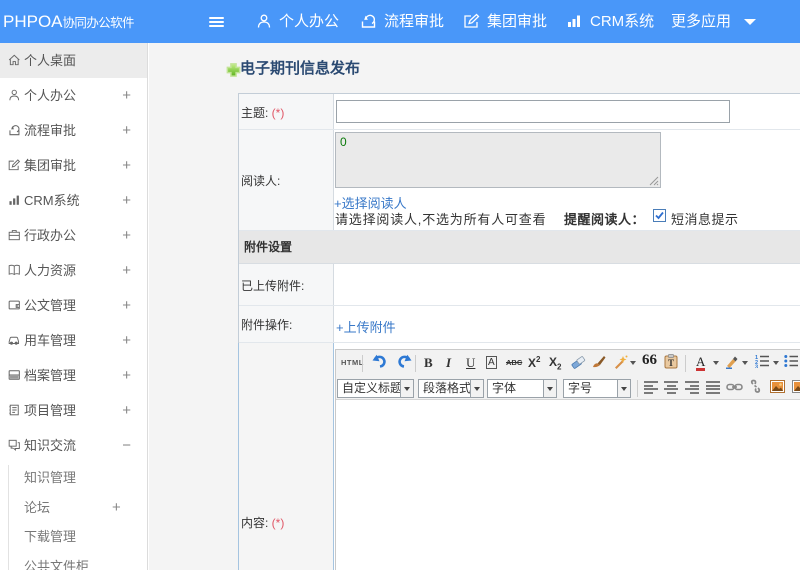 The image size is (800, 570). What do you see at coordinates (671, 363) in the screenshot?
I see `svg-text: T` at bounding box center [671, 363].